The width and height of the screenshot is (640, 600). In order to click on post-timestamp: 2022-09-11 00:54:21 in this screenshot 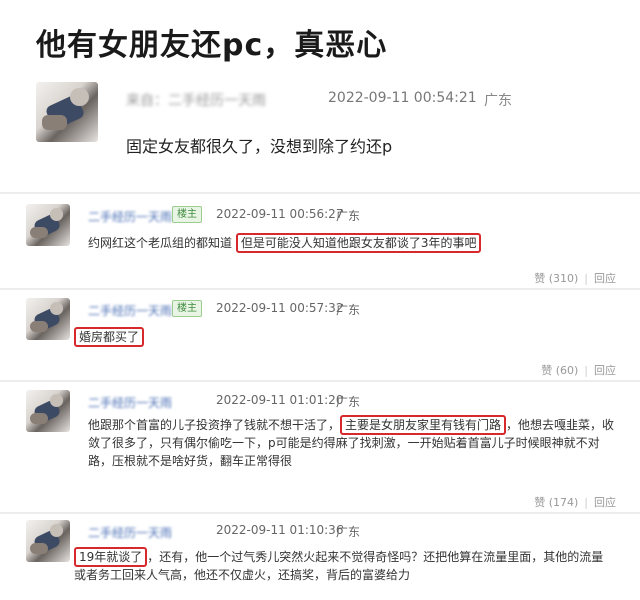, I will do `click(402, 98)`.